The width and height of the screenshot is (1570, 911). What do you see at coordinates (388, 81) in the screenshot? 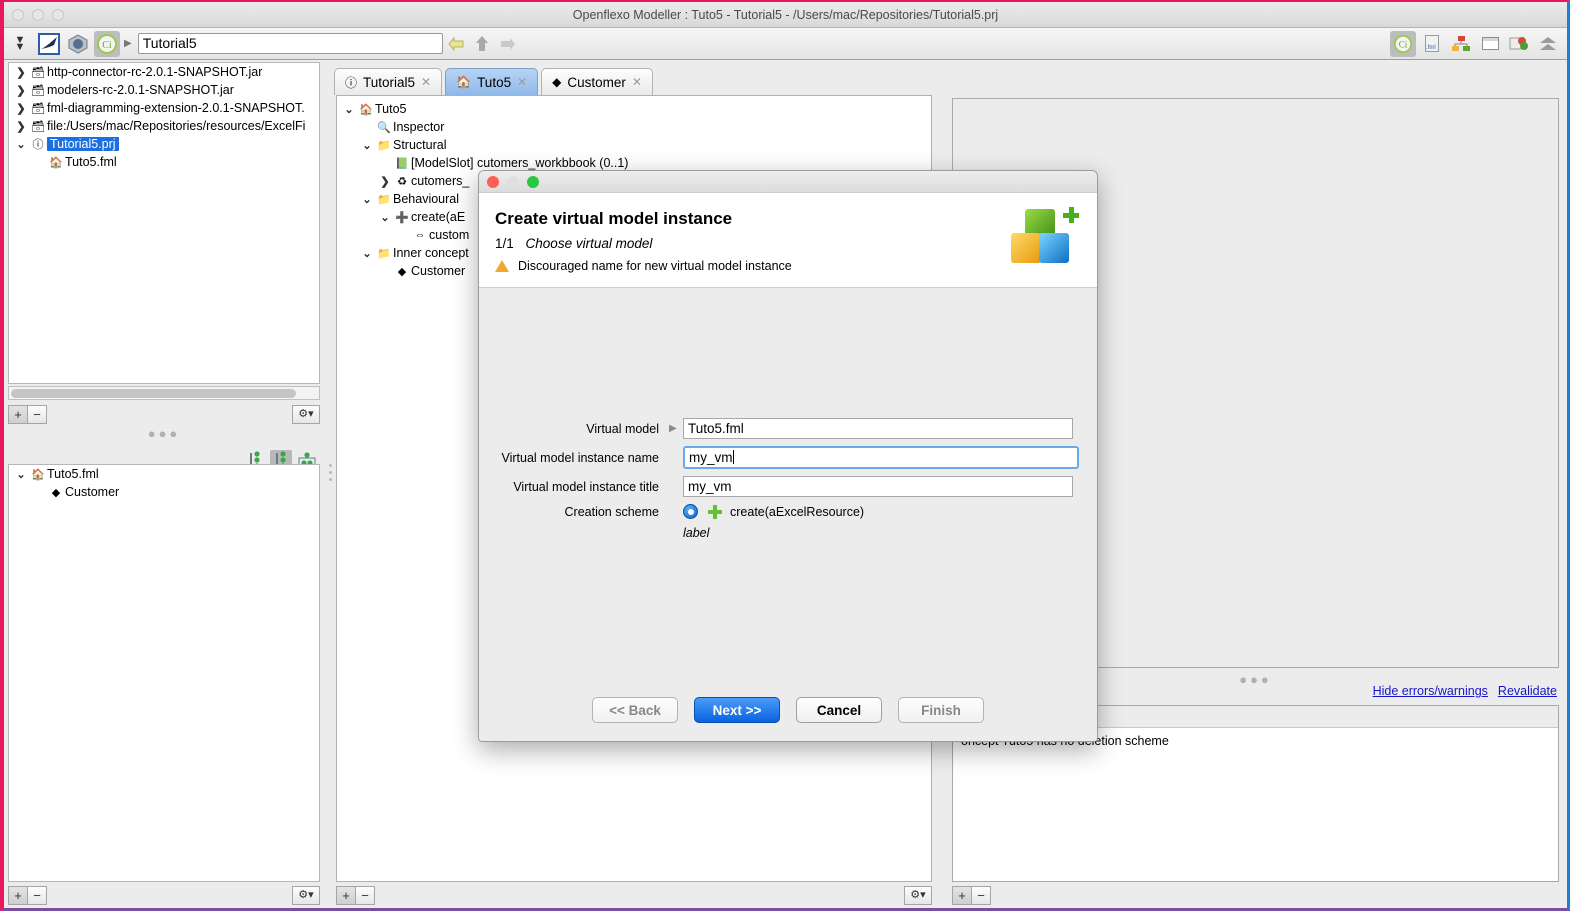
I see `tab-tutorial5: ⓘ Tutorial5 ✕` at bounding box center [388, 81].